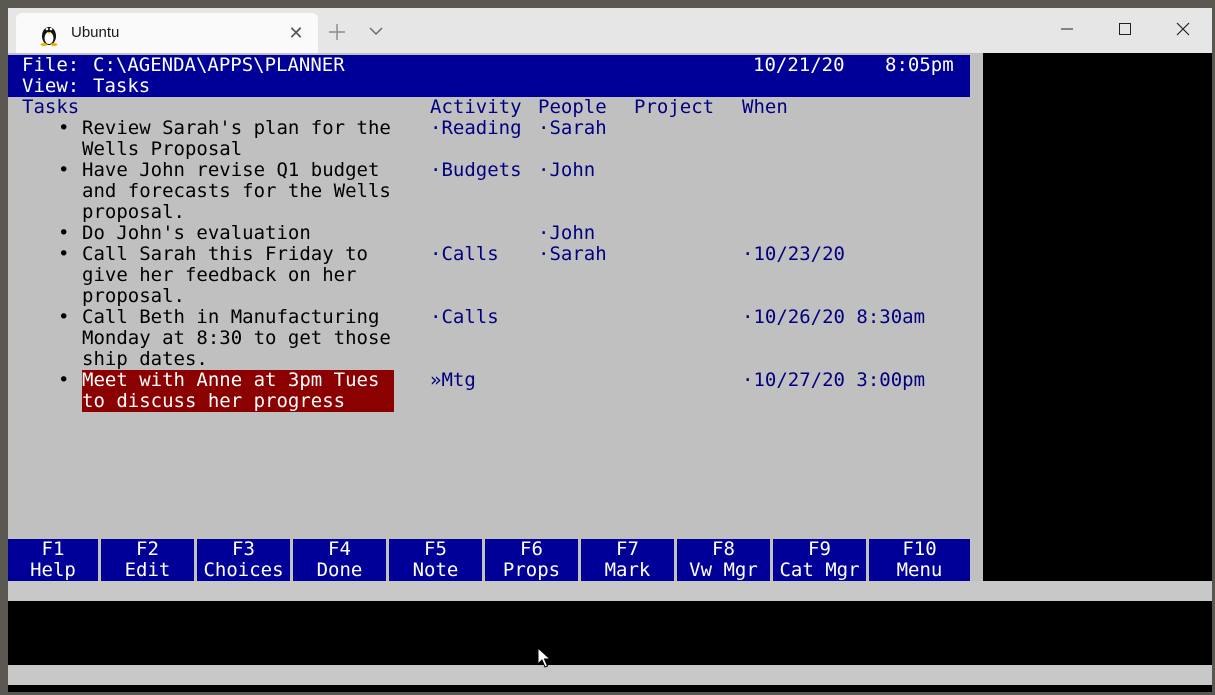  Describe the element at coordinates (339, 570) in the screenshot. I see `fkey-label: Done` at that location.